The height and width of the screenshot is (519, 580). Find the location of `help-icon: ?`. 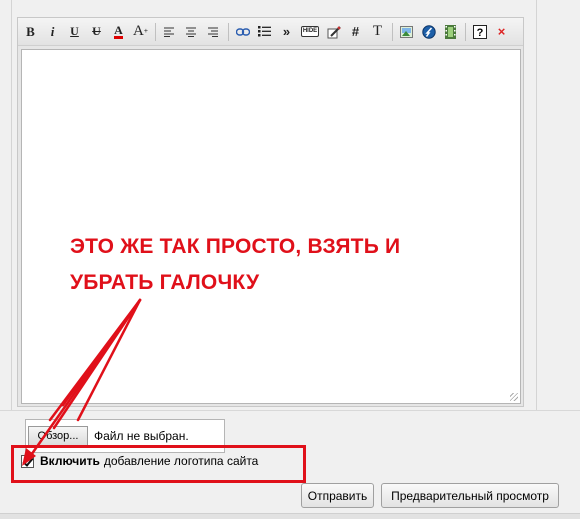

help-icon: ? is located at coordinates (479, 31).